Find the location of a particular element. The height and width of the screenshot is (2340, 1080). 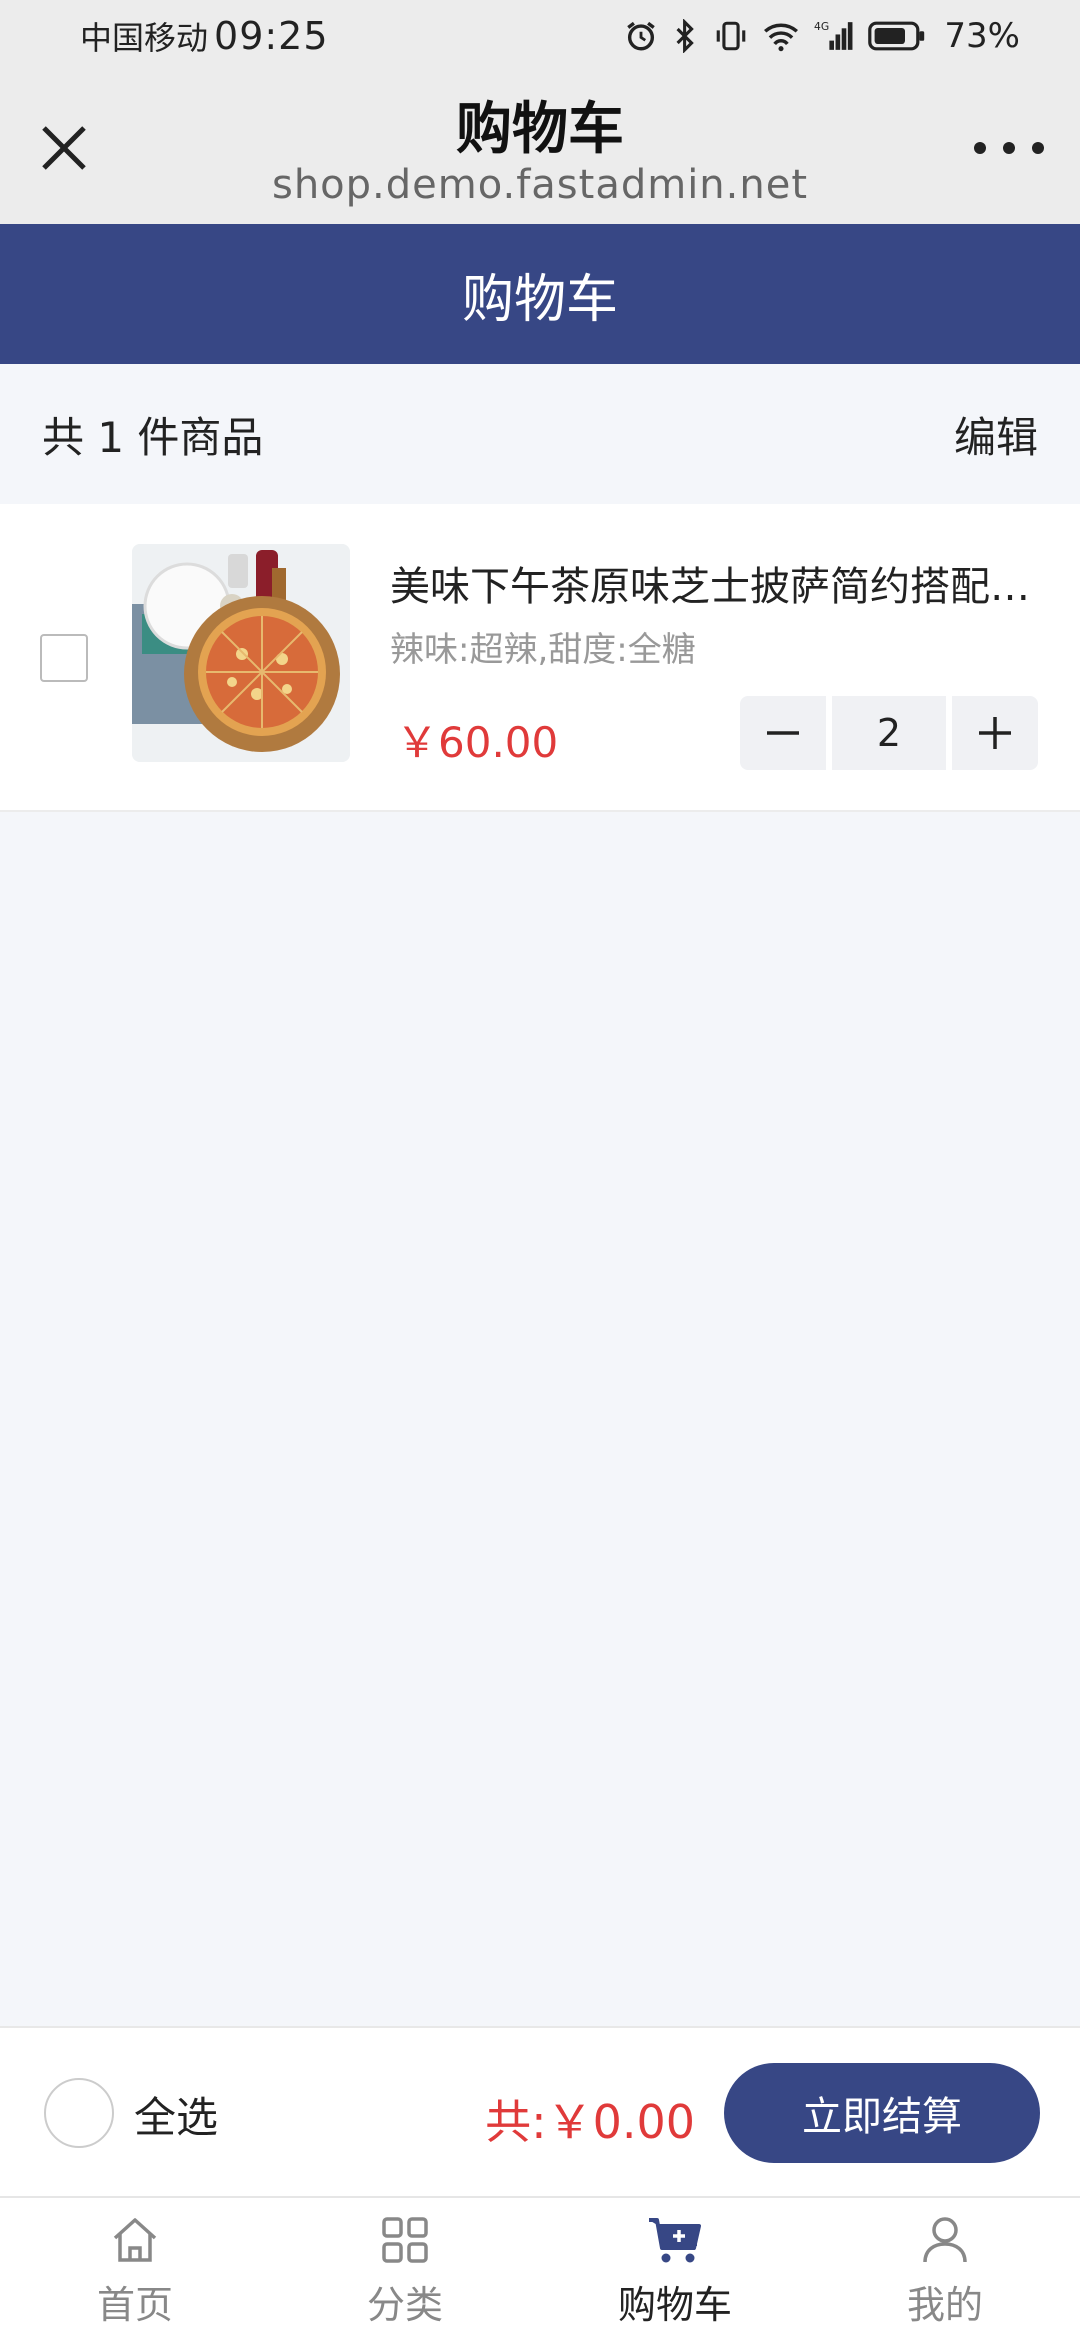

status-left: 中国移动 09:25 is located at coordinates (204, 36).